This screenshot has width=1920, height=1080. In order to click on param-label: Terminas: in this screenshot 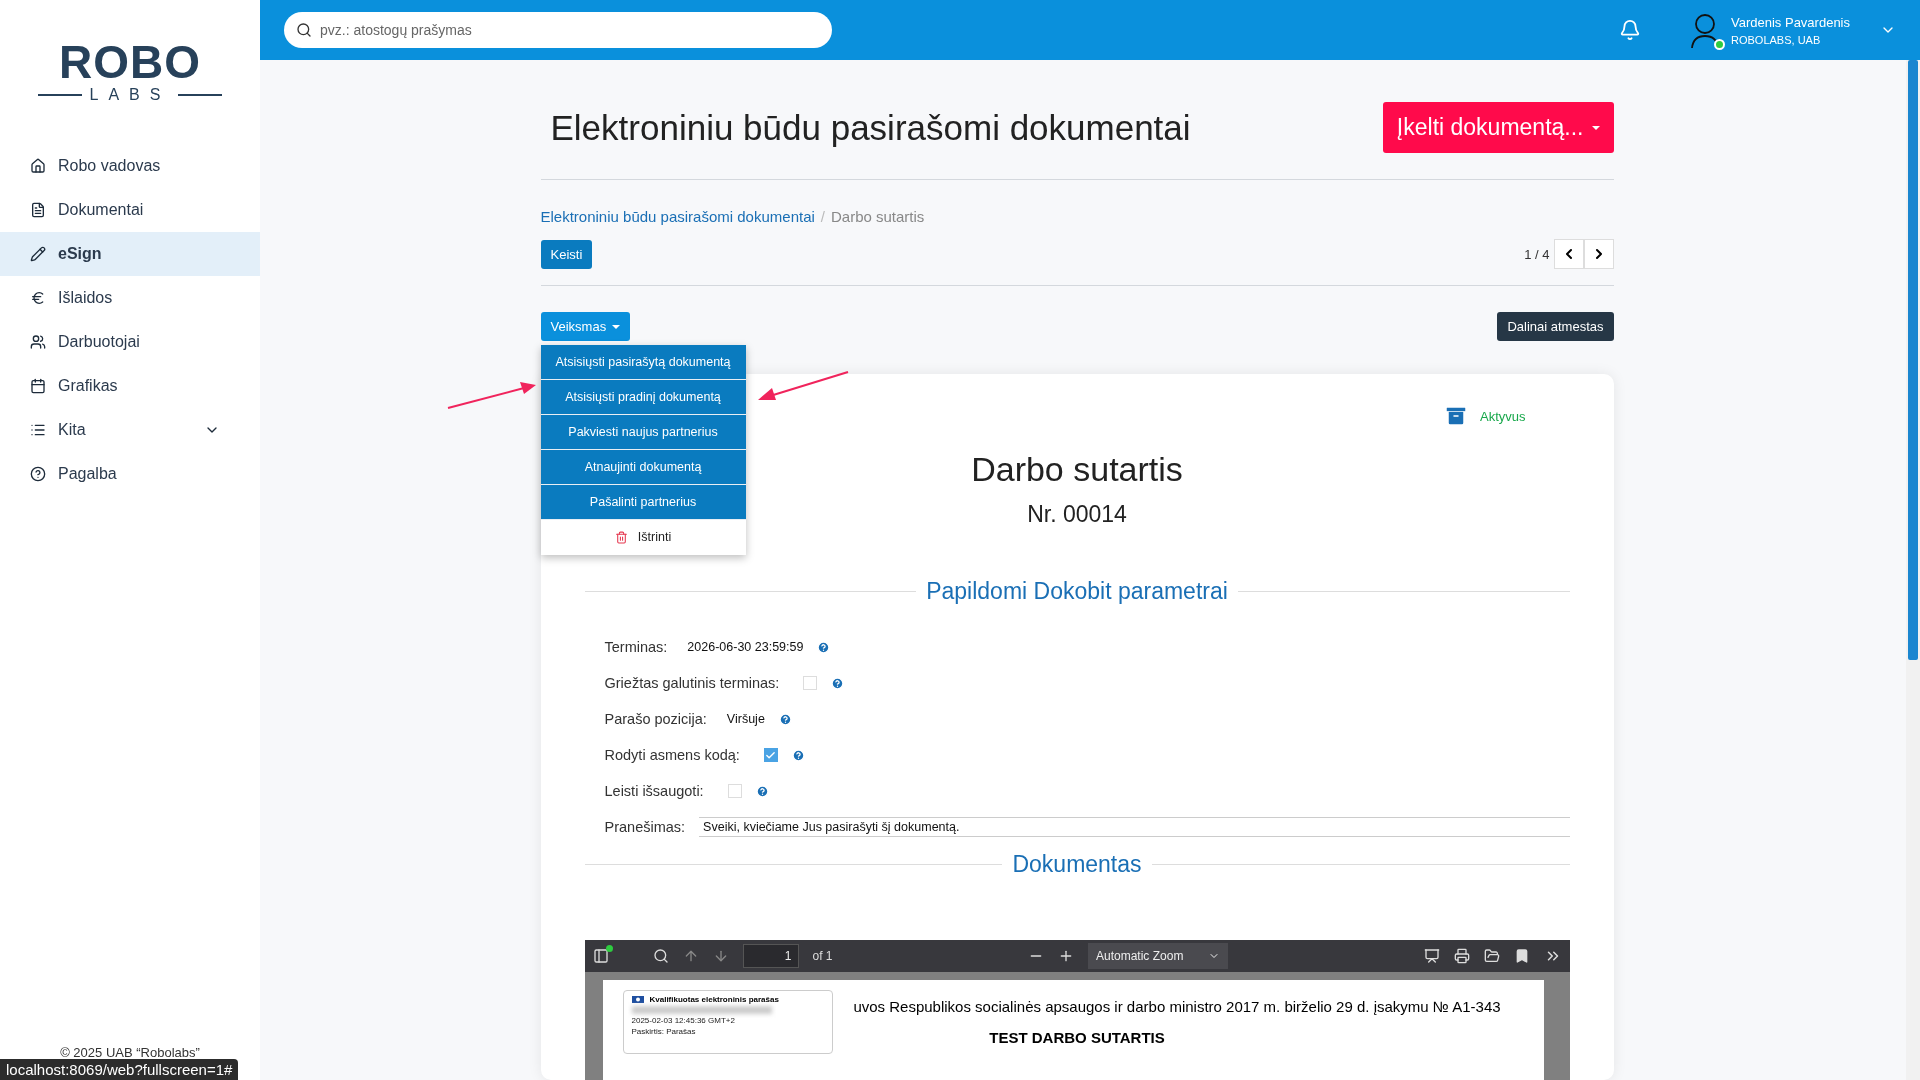, I will do `click(636, 647)`.